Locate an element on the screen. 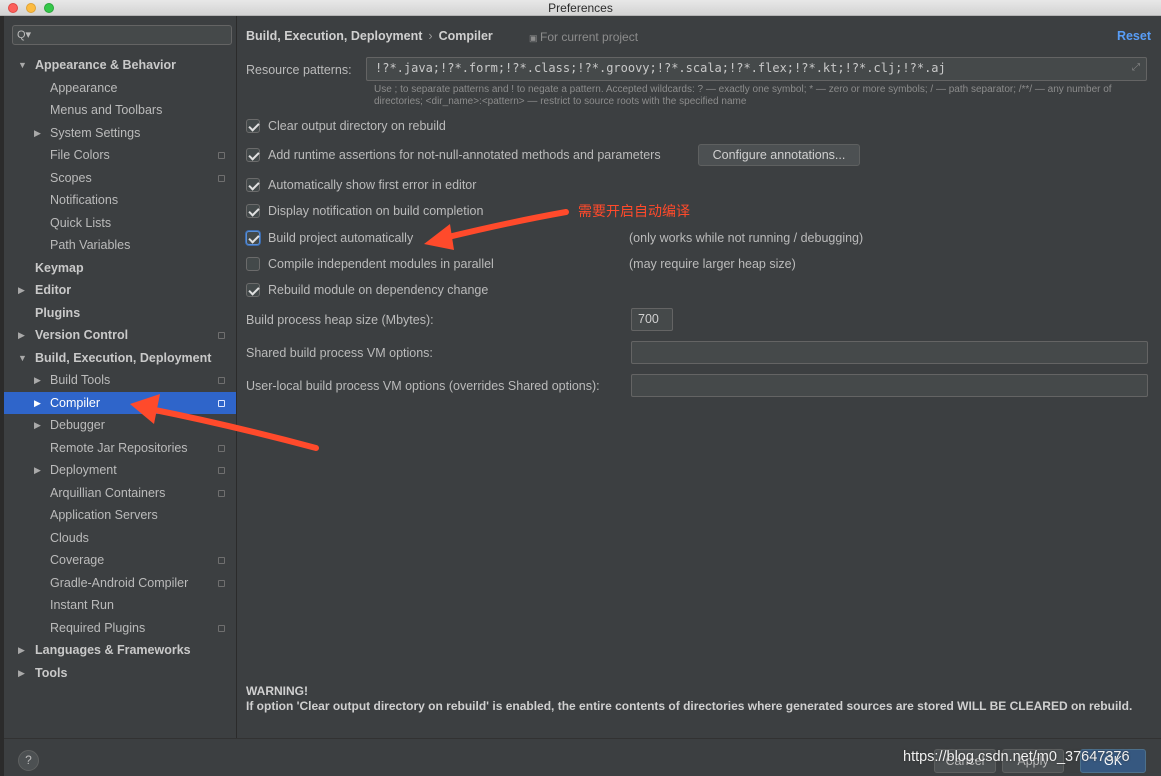 The image size is (1161, 776). sidebar-item-required-plugins: Required Plugins is located at coordinates (120, 628).